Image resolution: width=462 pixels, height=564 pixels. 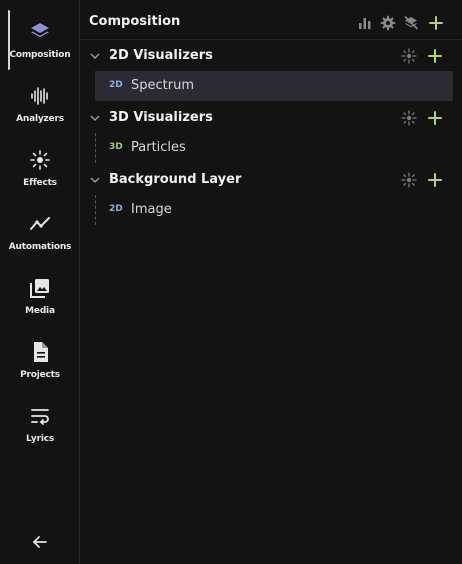 What do you see at coordinates (411, 23) in the screenshot?
I see `layers-off-icon` at bounding box center [411, 23].